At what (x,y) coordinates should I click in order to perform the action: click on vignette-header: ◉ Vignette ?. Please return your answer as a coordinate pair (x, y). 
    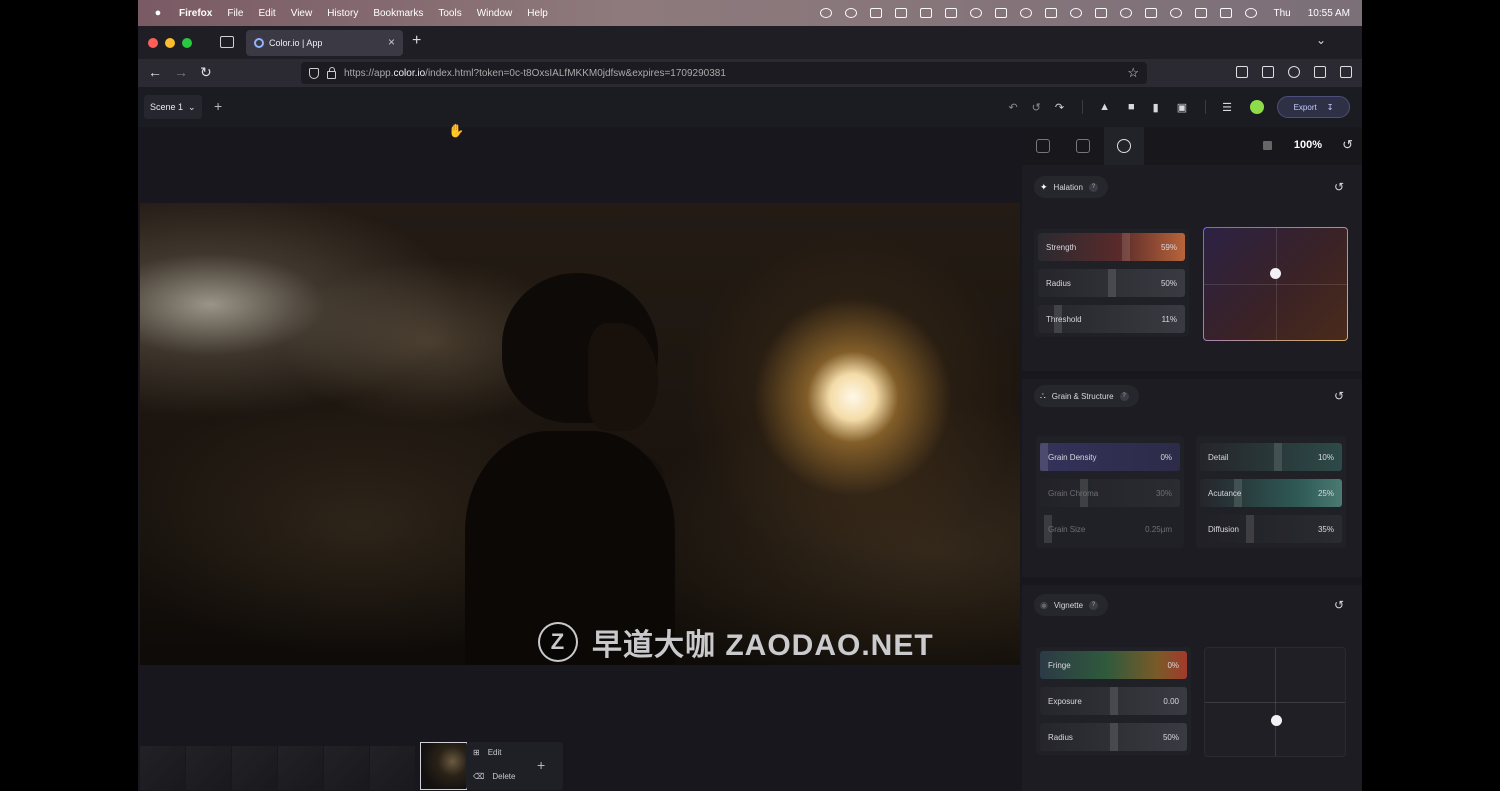
    Looking at the image, I should click on (1071, 605).